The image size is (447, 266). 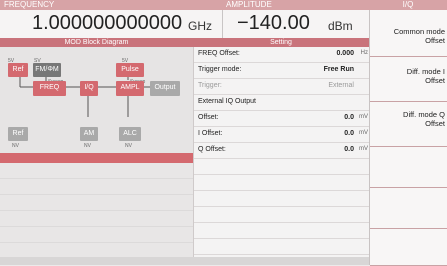 I want to click on frequency-value: 1.000000000000, so click(x=107, y=23).